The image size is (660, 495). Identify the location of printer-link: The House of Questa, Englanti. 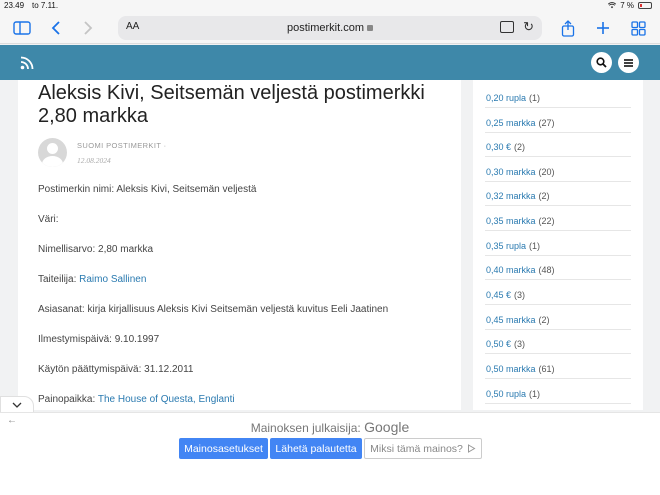
(166, 399).